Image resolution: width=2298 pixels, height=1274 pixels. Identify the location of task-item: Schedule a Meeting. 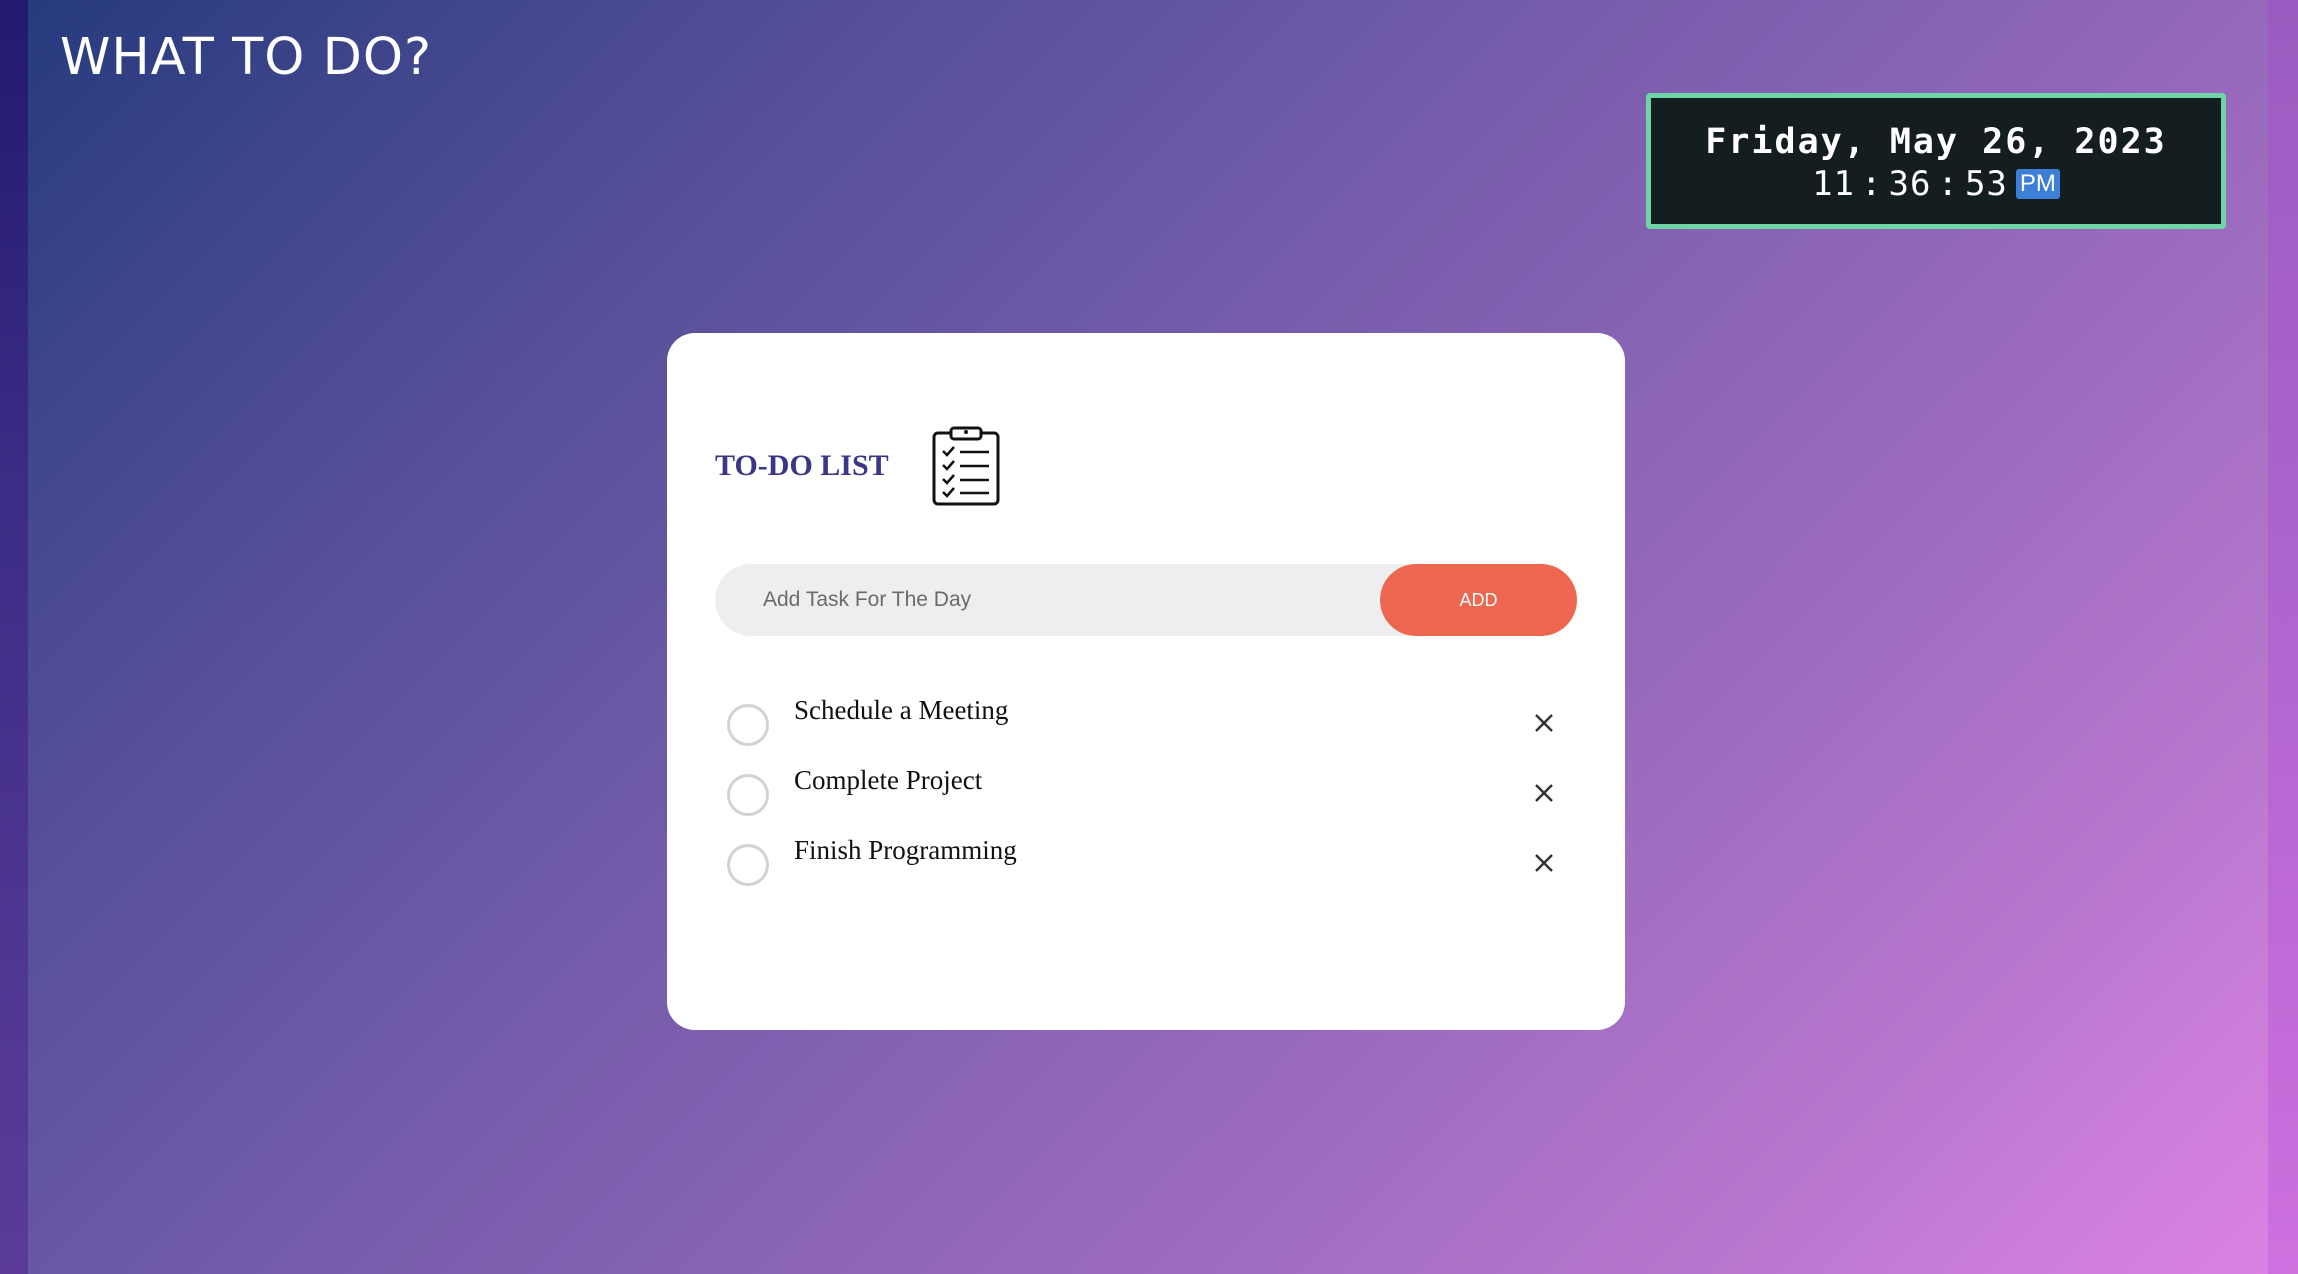
(1142, 726).